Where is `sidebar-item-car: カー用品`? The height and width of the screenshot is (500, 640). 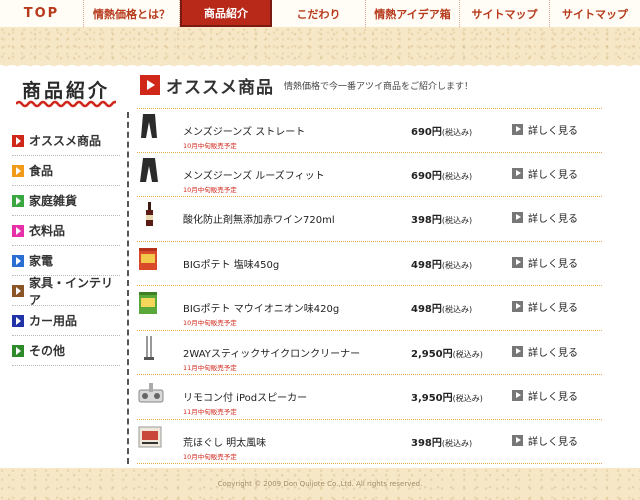
sidebar-item-car: カー用品 is located at coordinates (66, 321).